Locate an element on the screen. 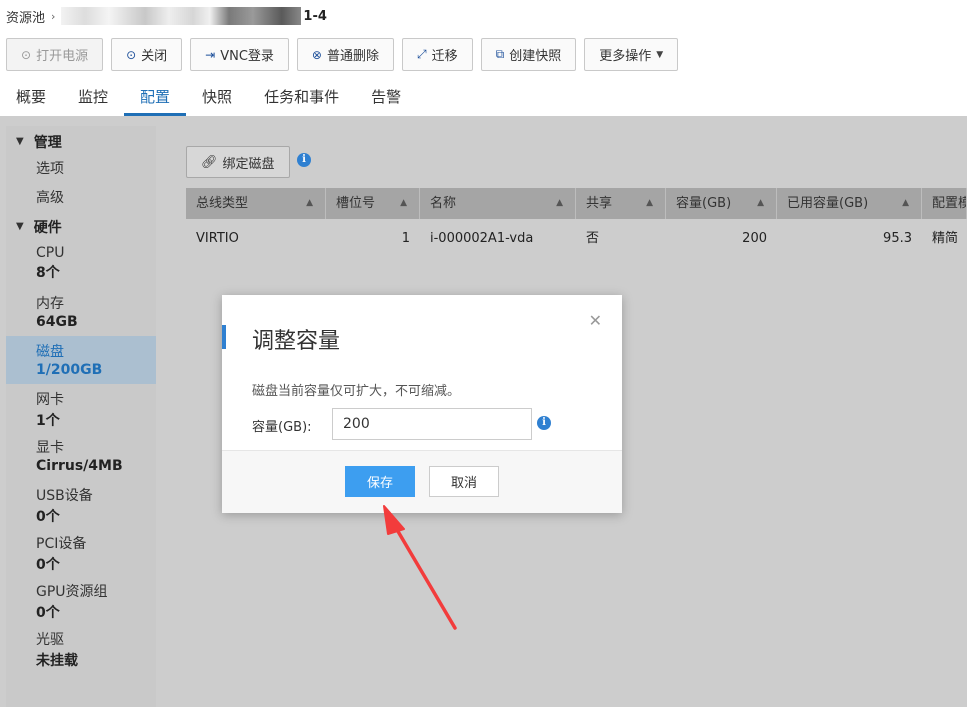 Image resolution: width=967 pixels, height=707 pixels. table-row: VIRTIO 1 i-000002A1-vda 否 200 95.3 精简 is located at coordinates (576, 239).